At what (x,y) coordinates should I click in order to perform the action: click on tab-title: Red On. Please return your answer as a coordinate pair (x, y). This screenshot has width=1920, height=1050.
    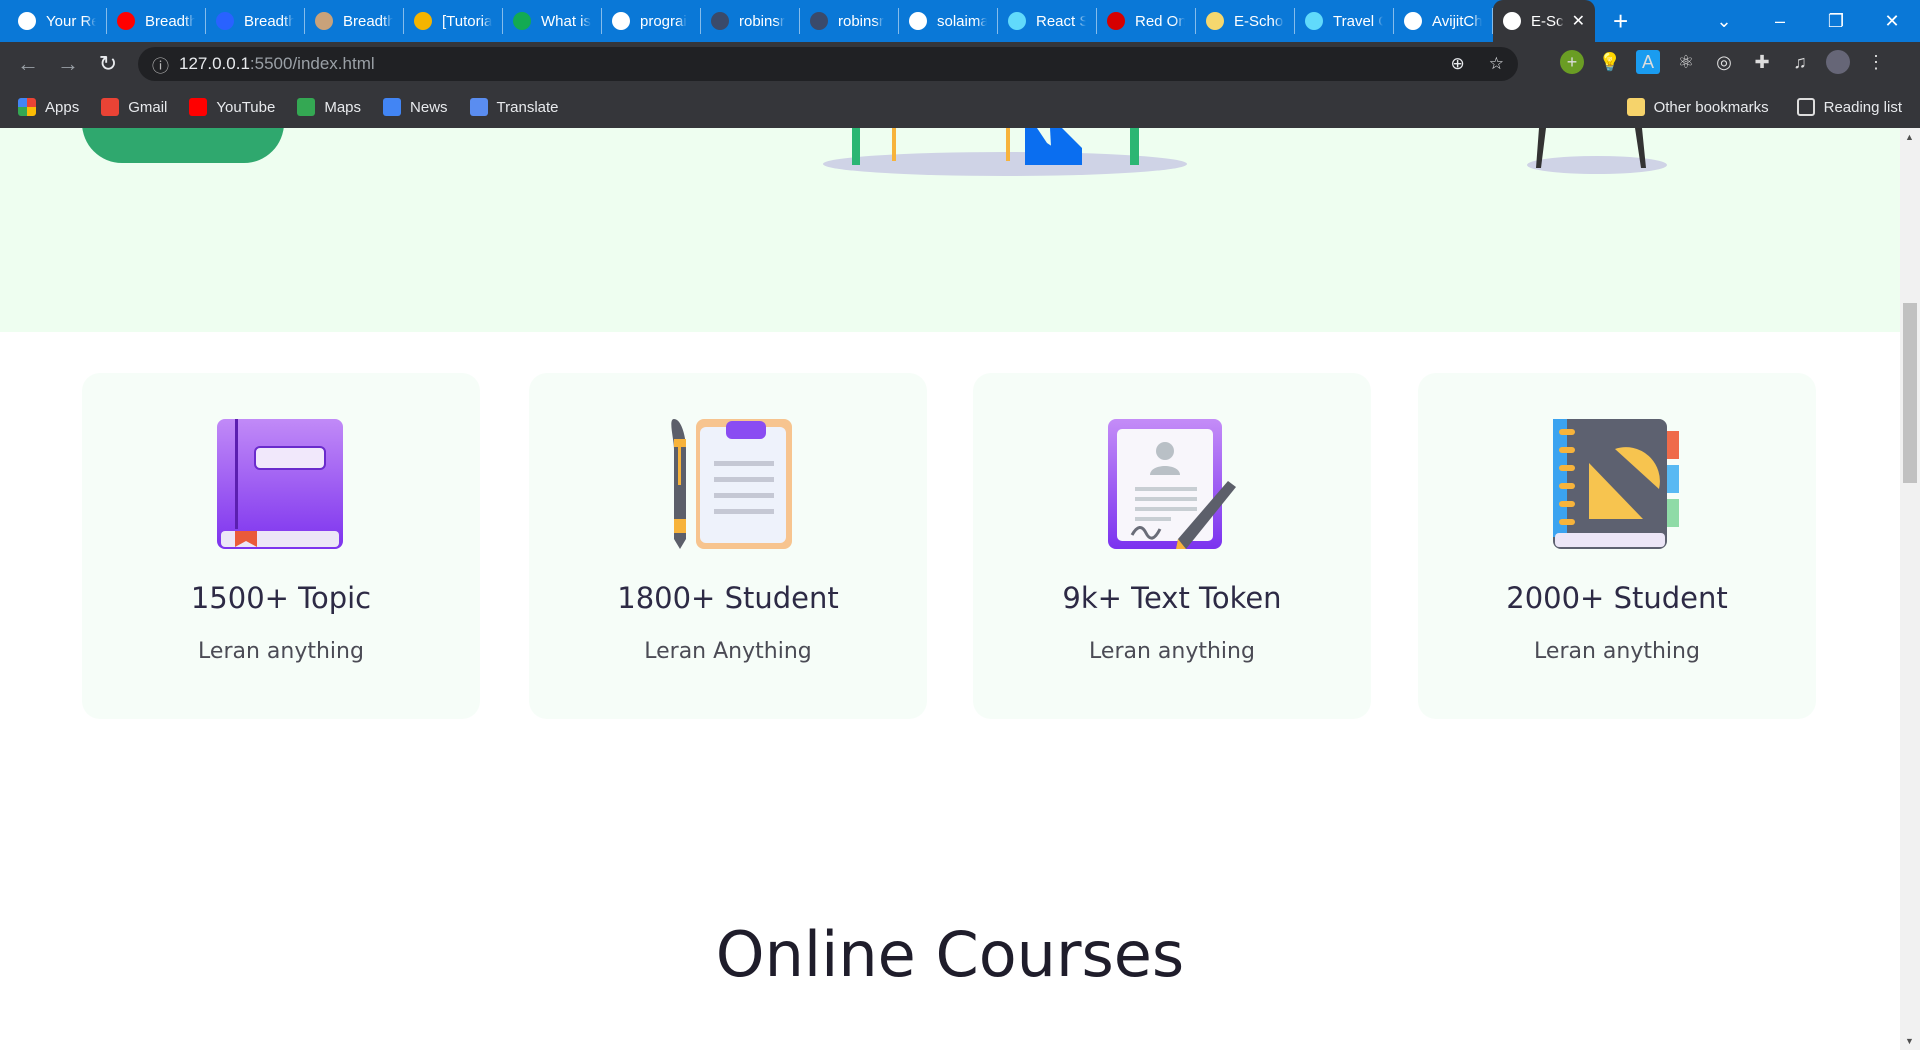
    Looking at the image, I should click on (1160, 21).